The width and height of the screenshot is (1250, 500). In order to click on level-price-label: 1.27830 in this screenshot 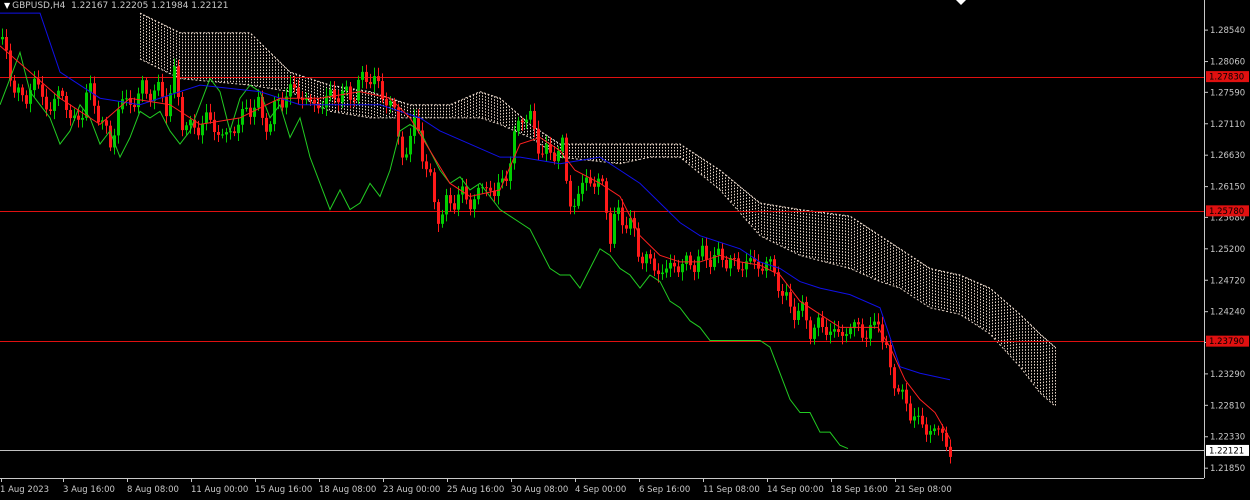, I will do `click(1226, 78)`.